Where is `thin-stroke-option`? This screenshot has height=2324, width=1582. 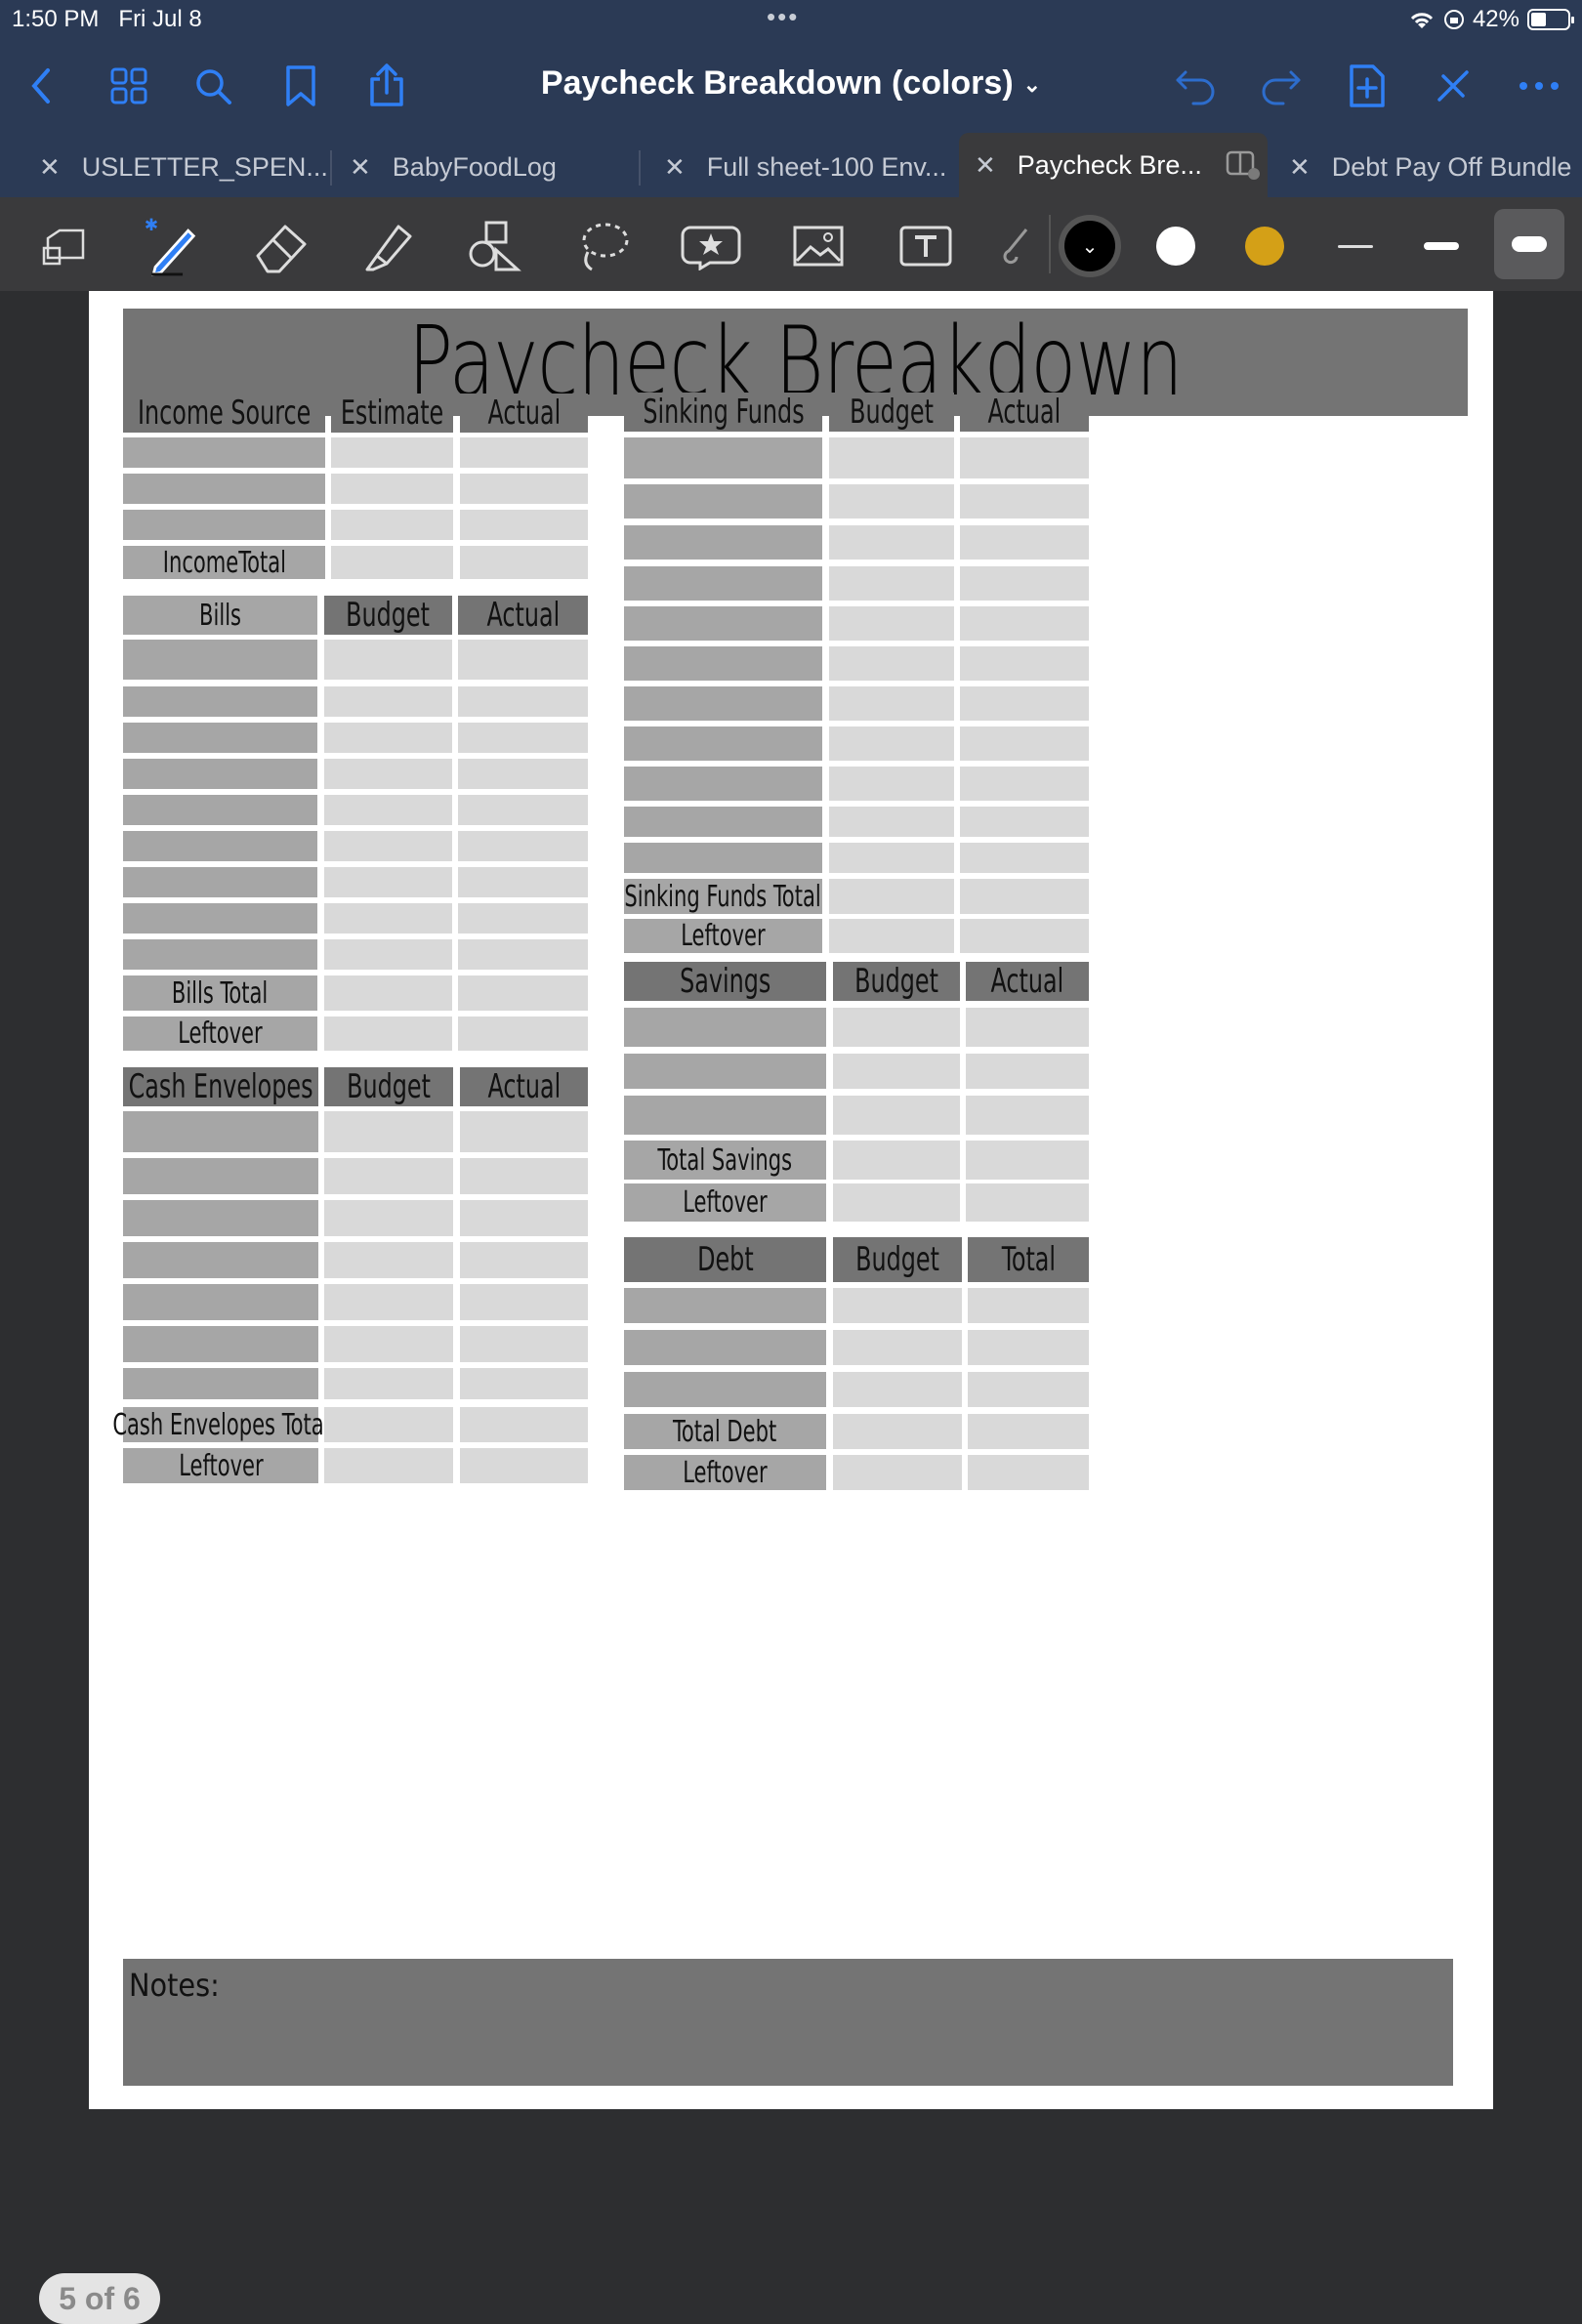
thin-stroke-option is located at coordinates (1355, 246).